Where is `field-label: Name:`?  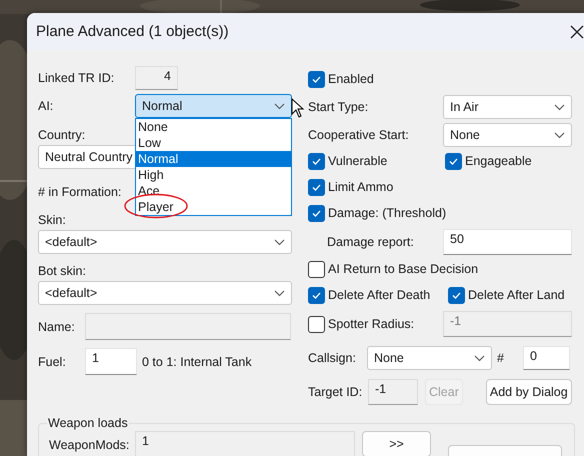
field-label: Name: is located at coordinates (57, 327).